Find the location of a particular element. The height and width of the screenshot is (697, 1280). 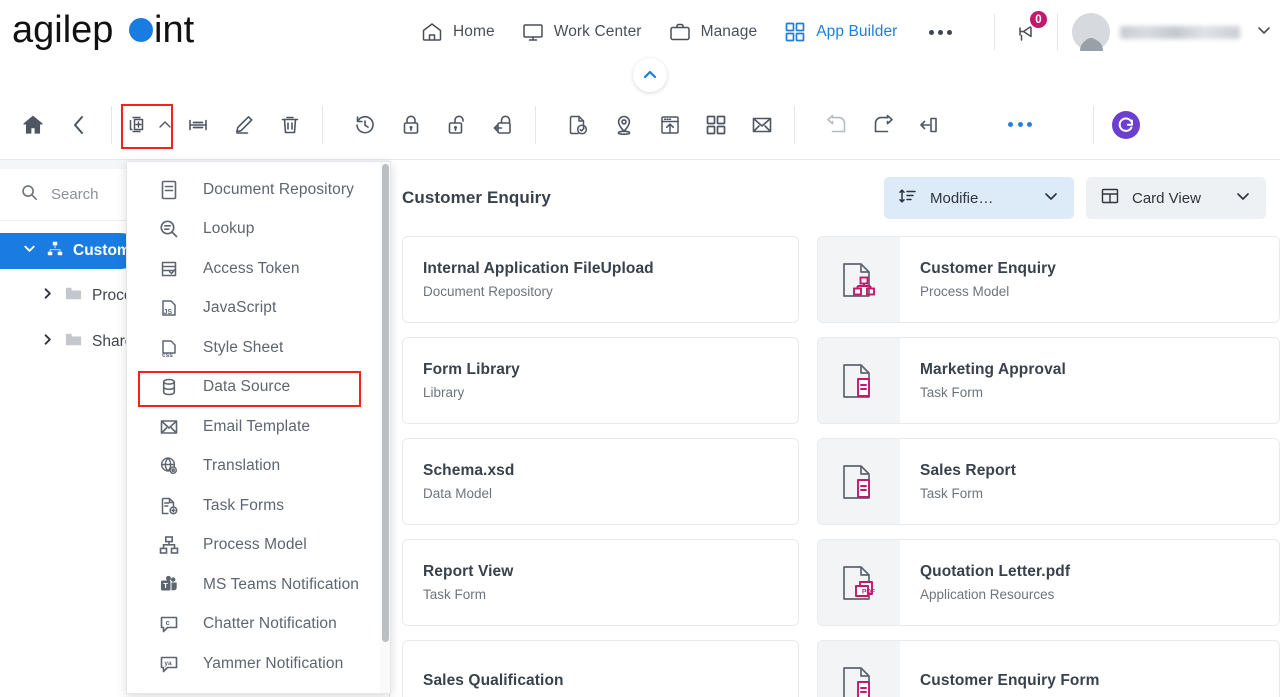

collapse-toolbar-button is located at coordinates (650, 75).